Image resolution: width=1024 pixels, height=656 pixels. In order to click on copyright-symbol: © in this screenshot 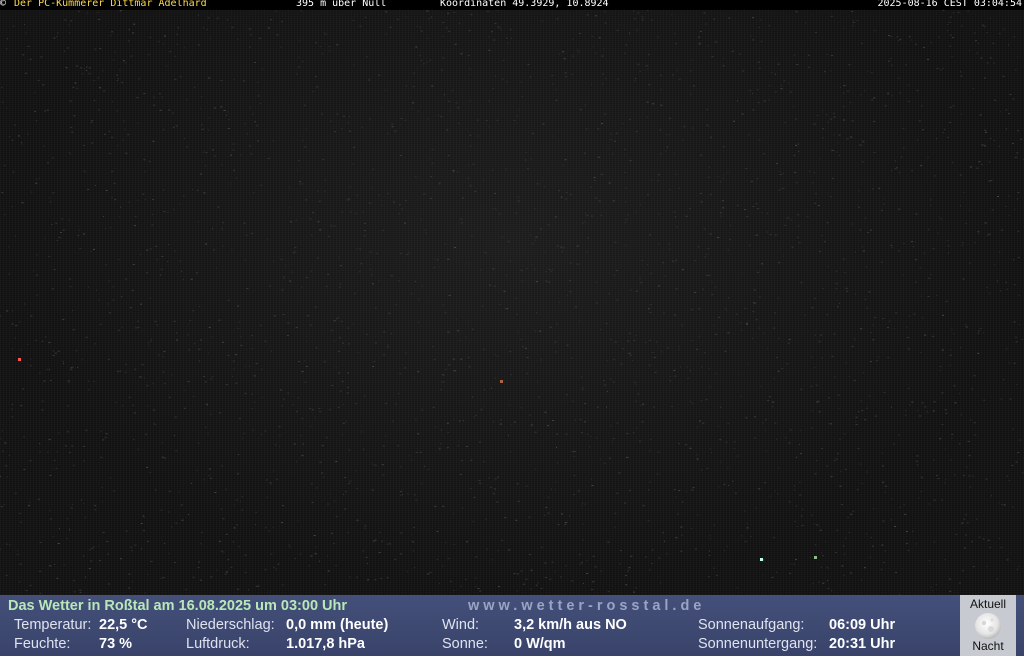, I will do `click(3, 4)`.